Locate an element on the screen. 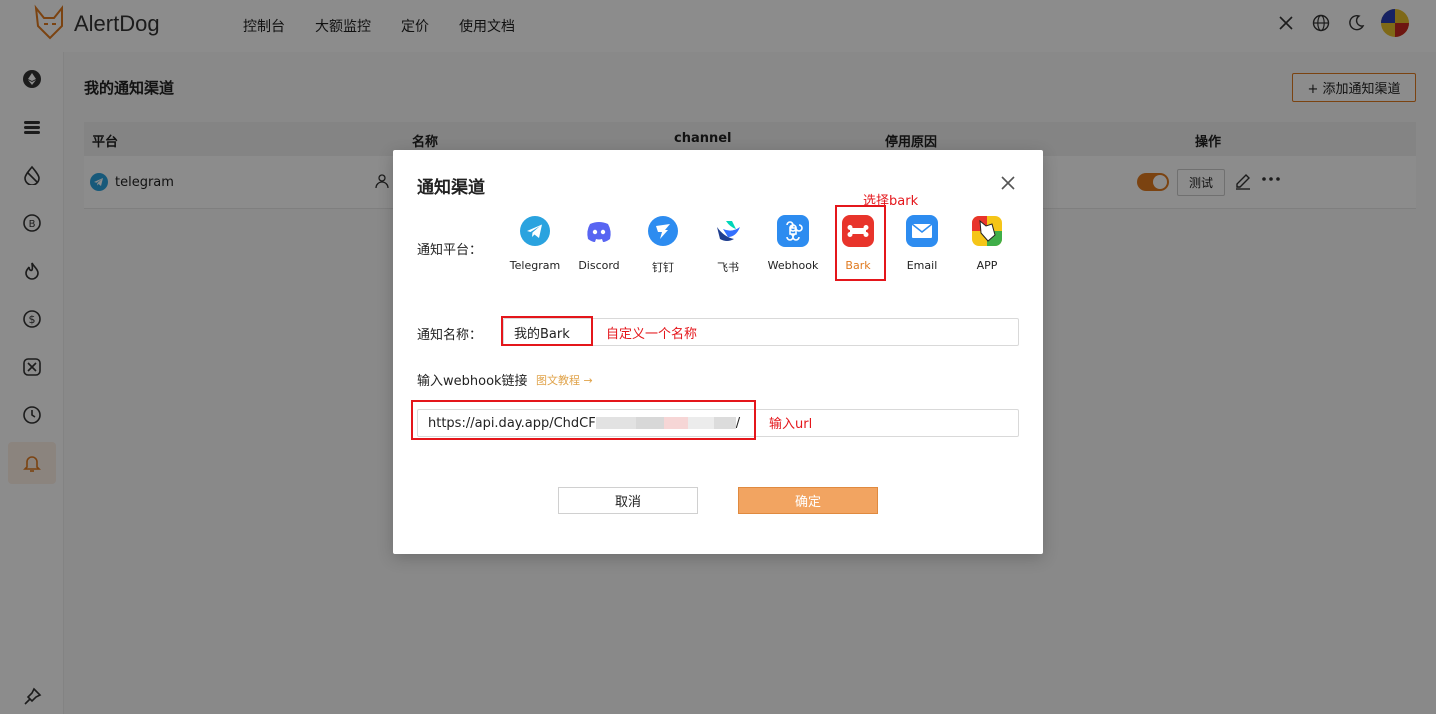  platform-discord: Discord is located at coordinates (599, 243).